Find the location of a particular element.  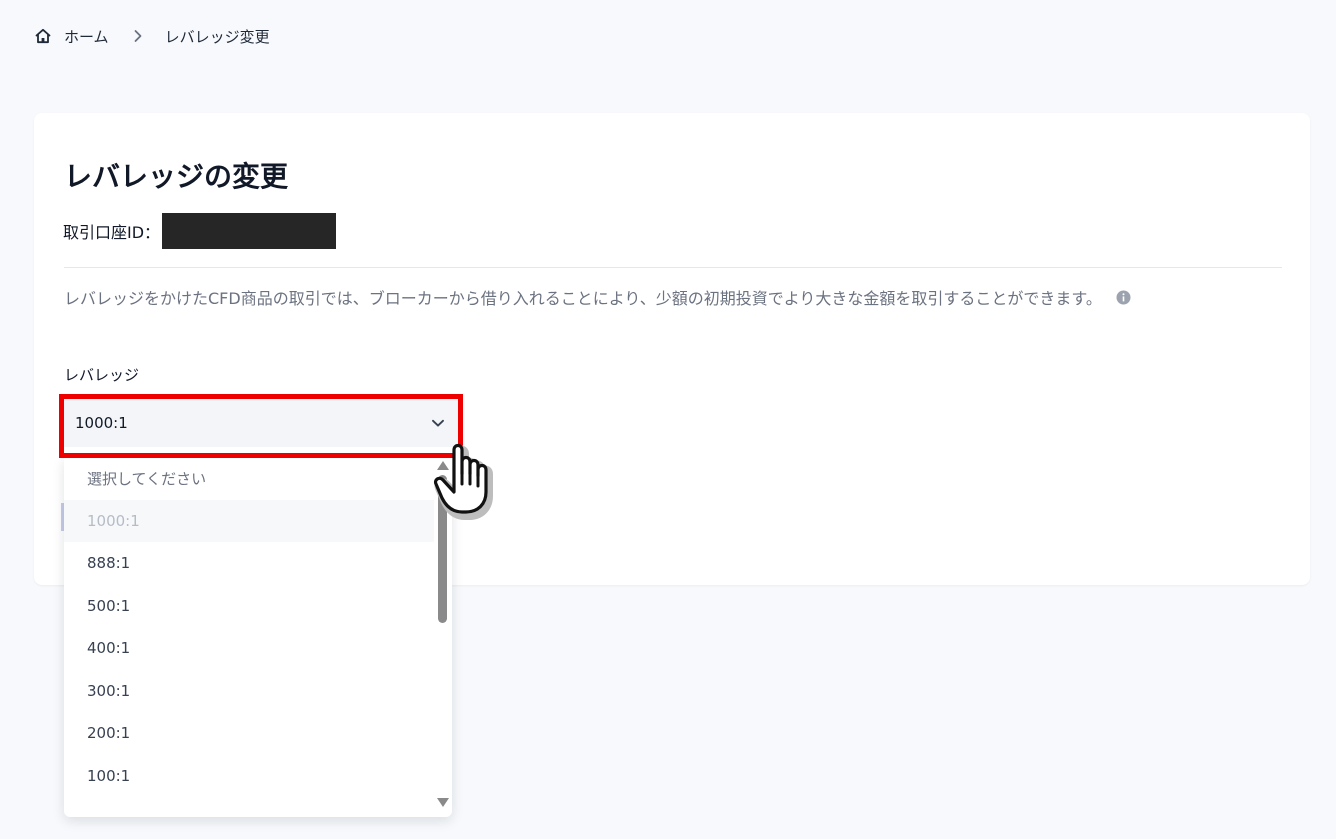

hand-pointer-icon is located at coordinates (466, 478).